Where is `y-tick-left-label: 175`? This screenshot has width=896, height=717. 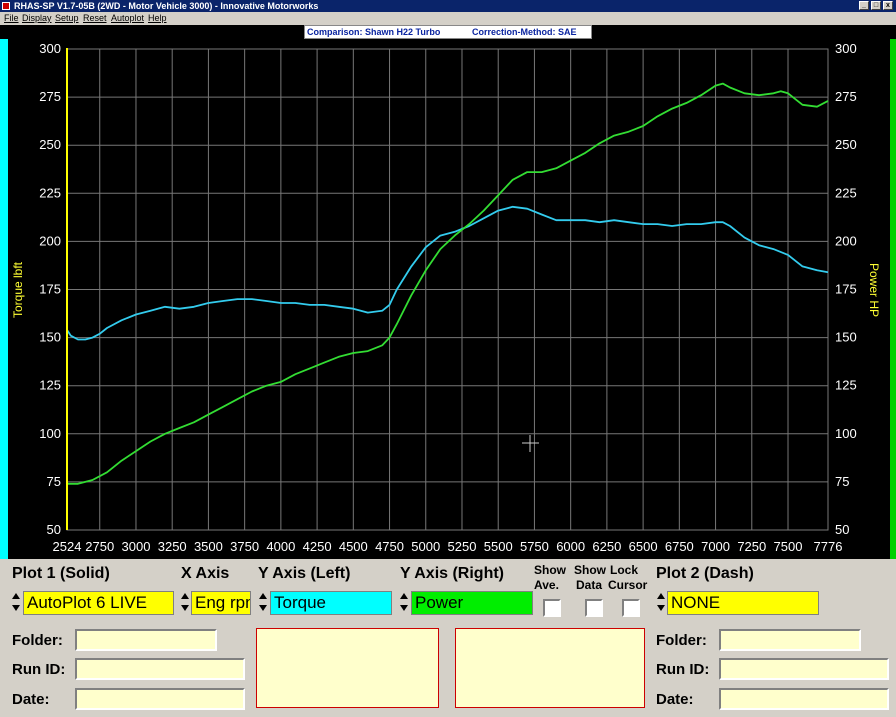
y-tick-left-label: 175 is located at coordinates (50, 289).